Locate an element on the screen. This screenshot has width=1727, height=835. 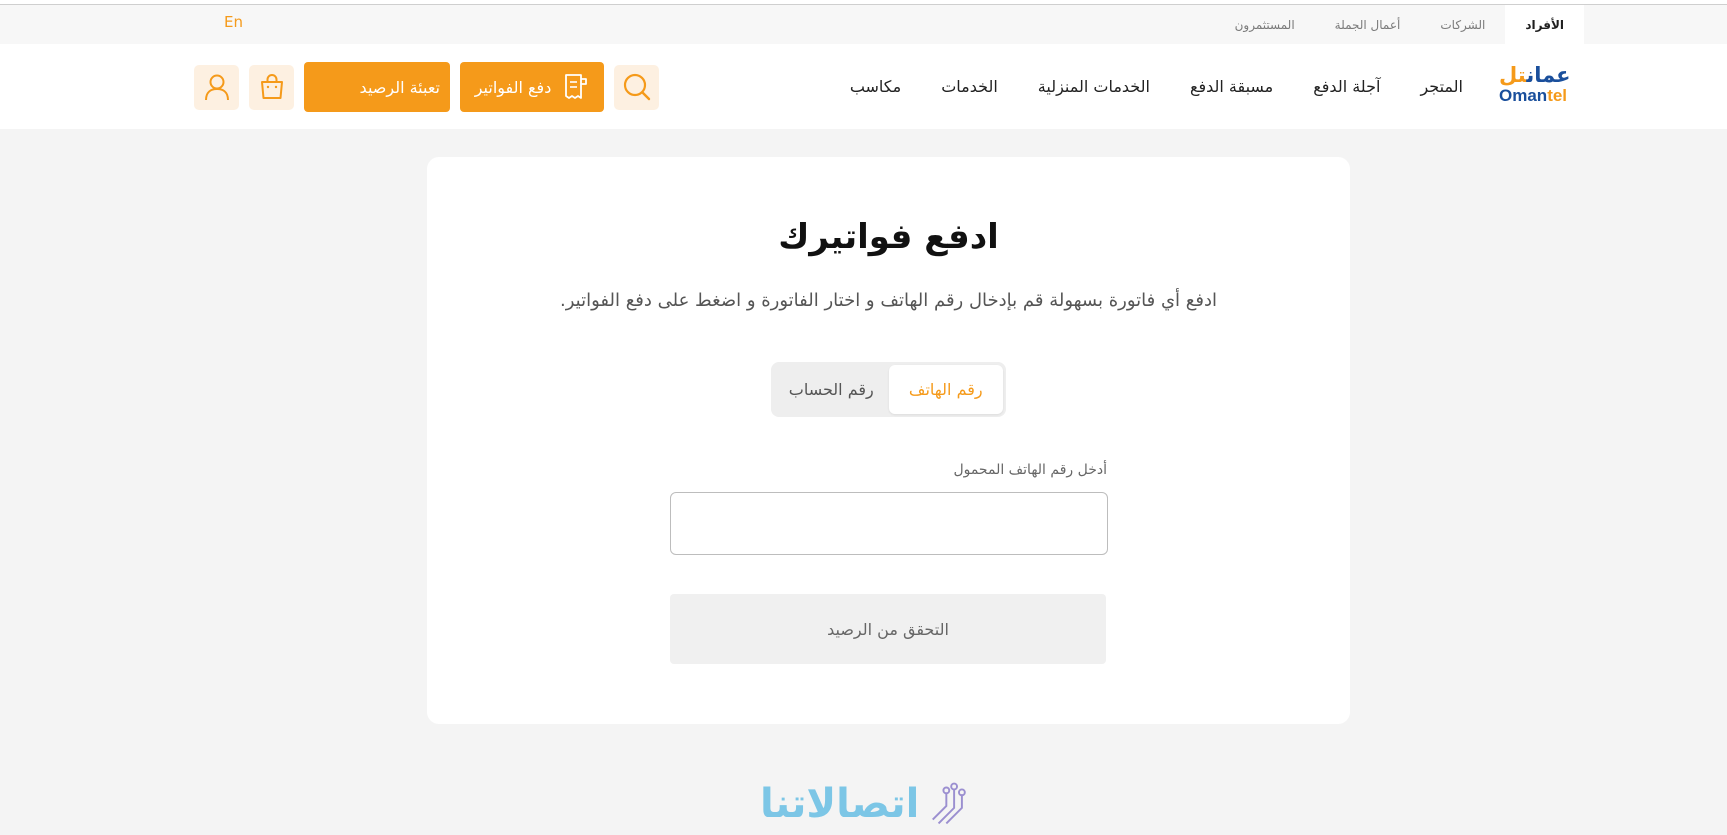
segment-tabs: الأفراد الشركات أعمال الجملة المستثمرون is located at coordinates (1399, 24).